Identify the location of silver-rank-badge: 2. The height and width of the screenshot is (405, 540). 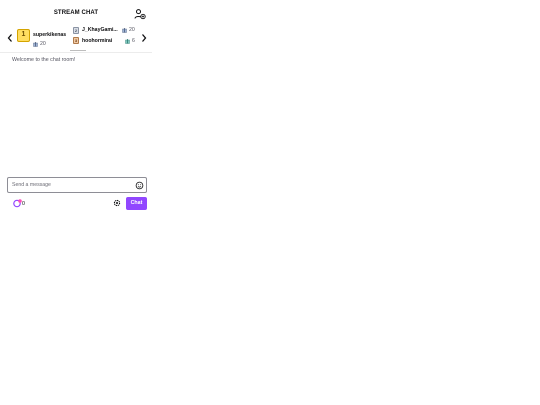
(76, 30).